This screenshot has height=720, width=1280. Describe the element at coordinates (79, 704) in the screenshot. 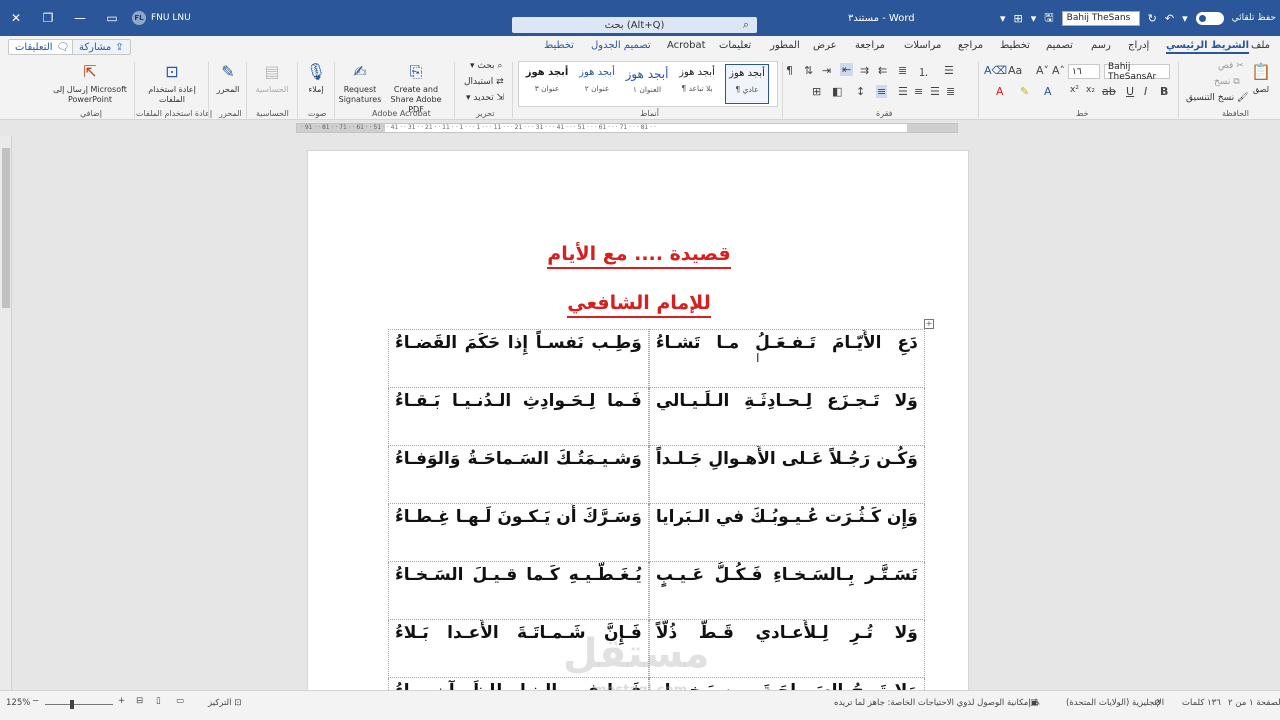

I see `zoom-slider` at that location.